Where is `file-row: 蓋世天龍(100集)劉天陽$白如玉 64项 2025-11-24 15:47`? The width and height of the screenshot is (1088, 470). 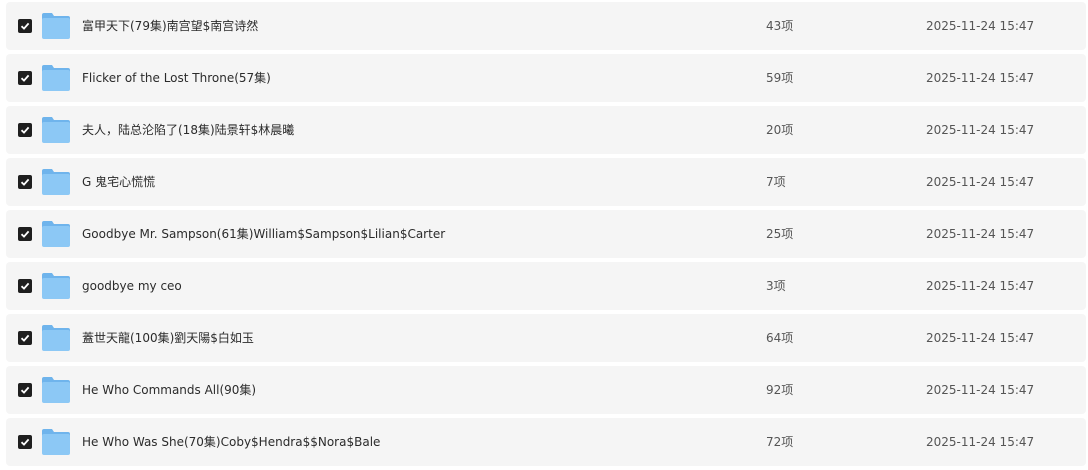 file-row: 蓋世天龍(100集)劉天陽$白如玉 64项 2025-11-24 15:47 is located at coordinates (546, 338).